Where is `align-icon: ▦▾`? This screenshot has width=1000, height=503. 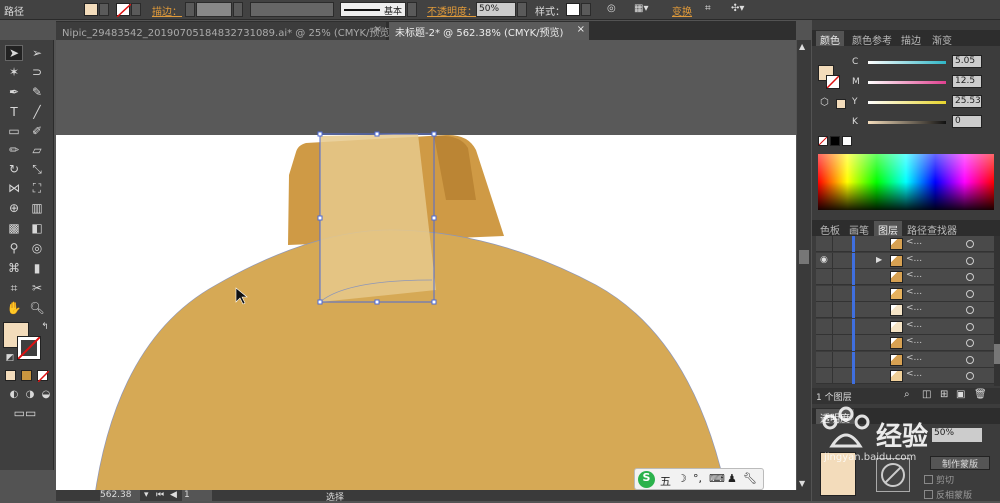 align-icon: ▦▾ is located at coordinates (641, 8).